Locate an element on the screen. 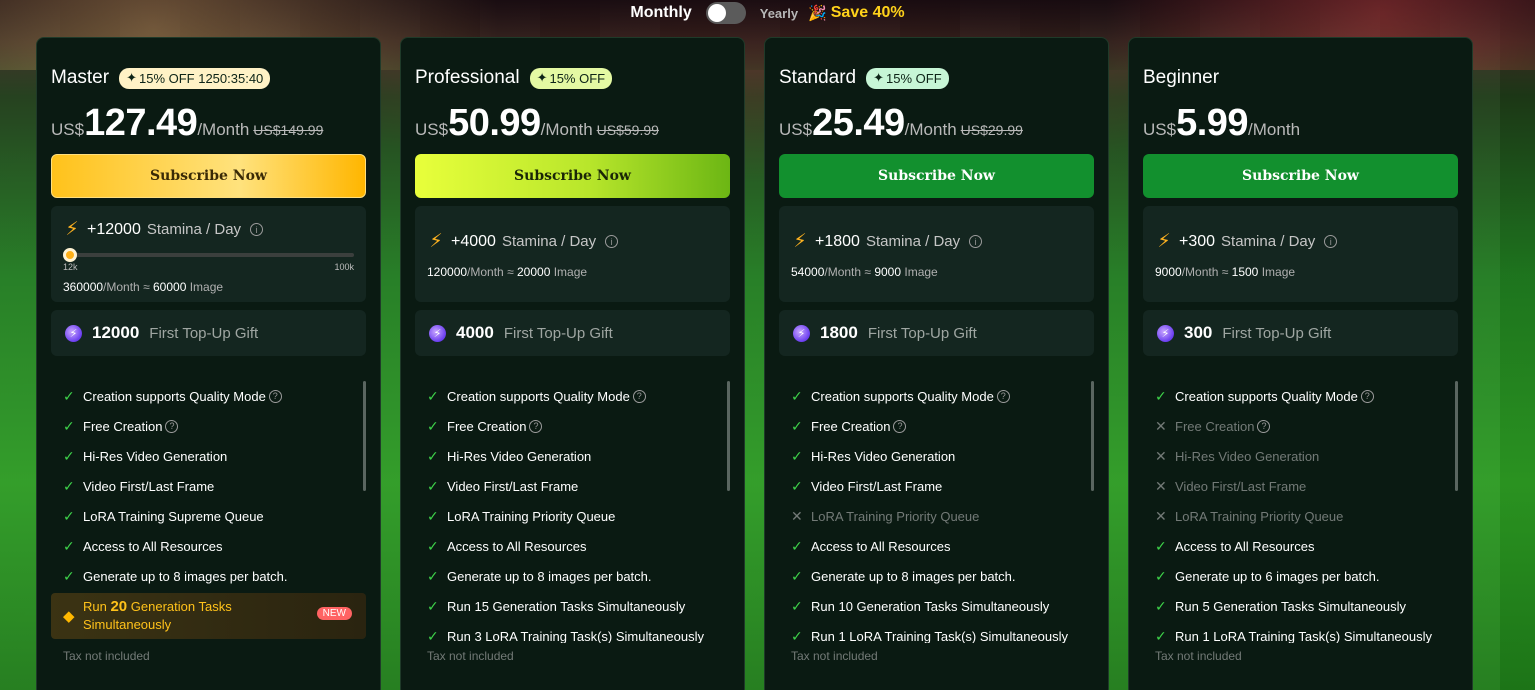 The height and width of the screenshot is (690, 1535). slider-thumb is located at coordinates (70, 255).